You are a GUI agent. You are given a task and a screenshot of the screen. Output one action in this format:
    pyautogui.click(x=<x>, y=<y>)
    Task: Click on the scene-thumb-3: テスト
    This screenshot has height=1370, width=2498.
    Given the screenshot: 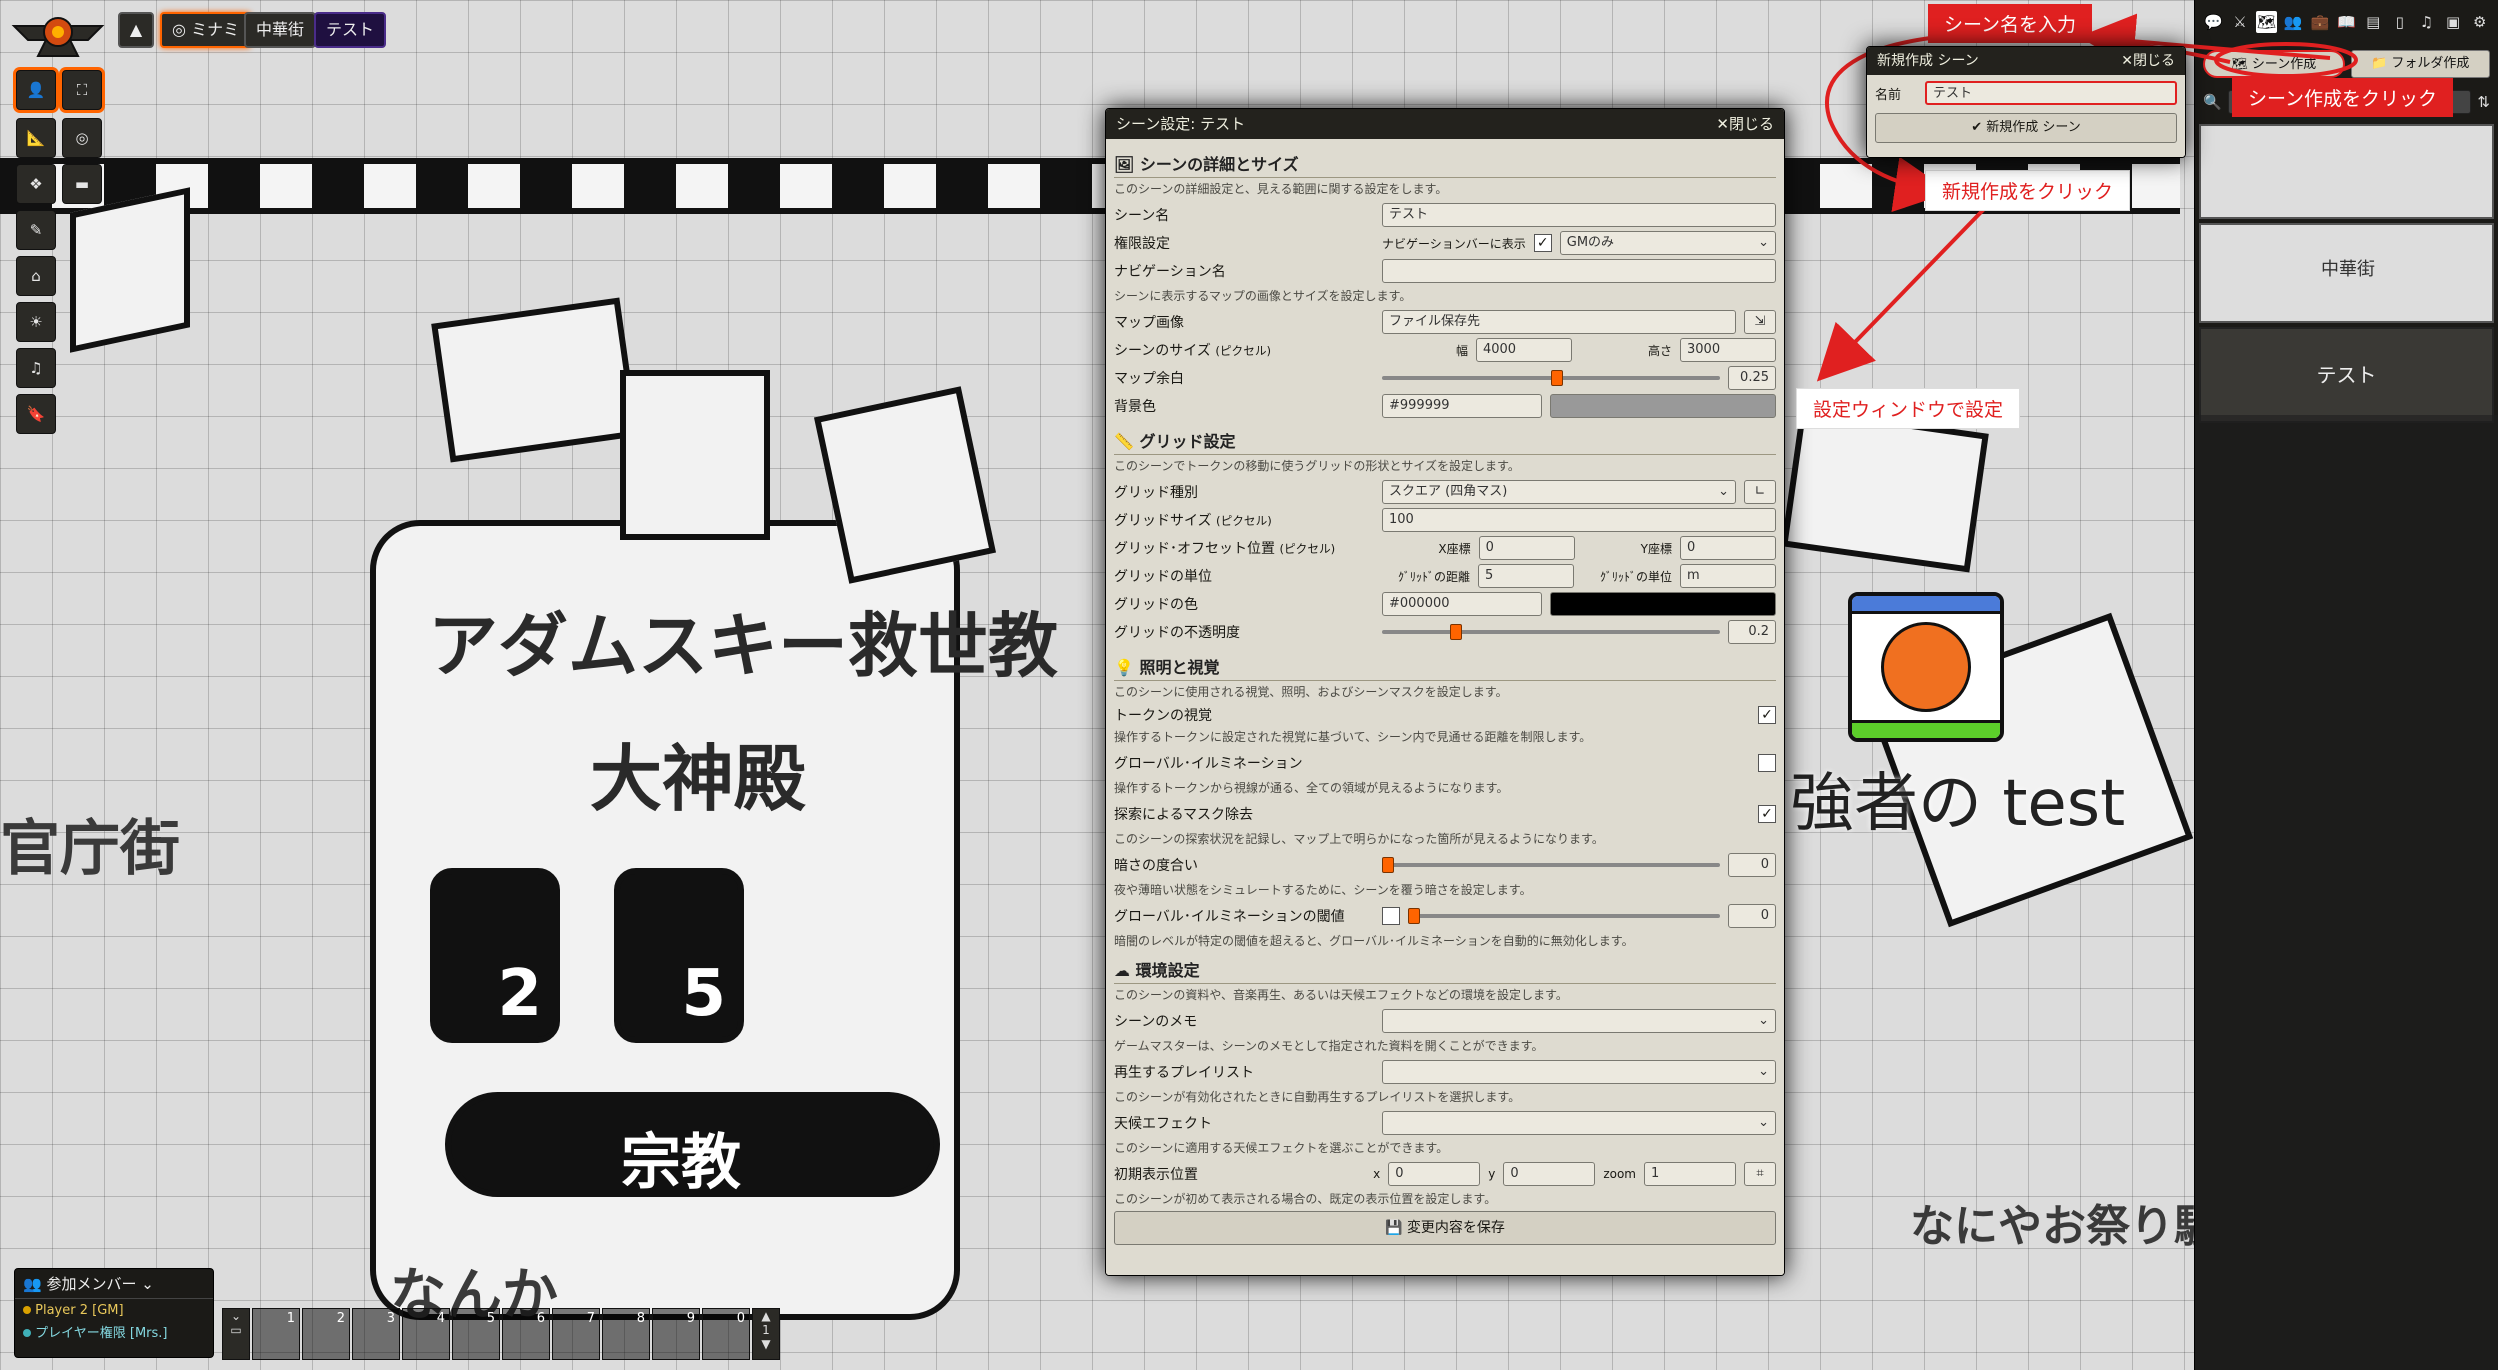 What is the action you would take?
    pyautogui.click(x=2346, y=375)
    